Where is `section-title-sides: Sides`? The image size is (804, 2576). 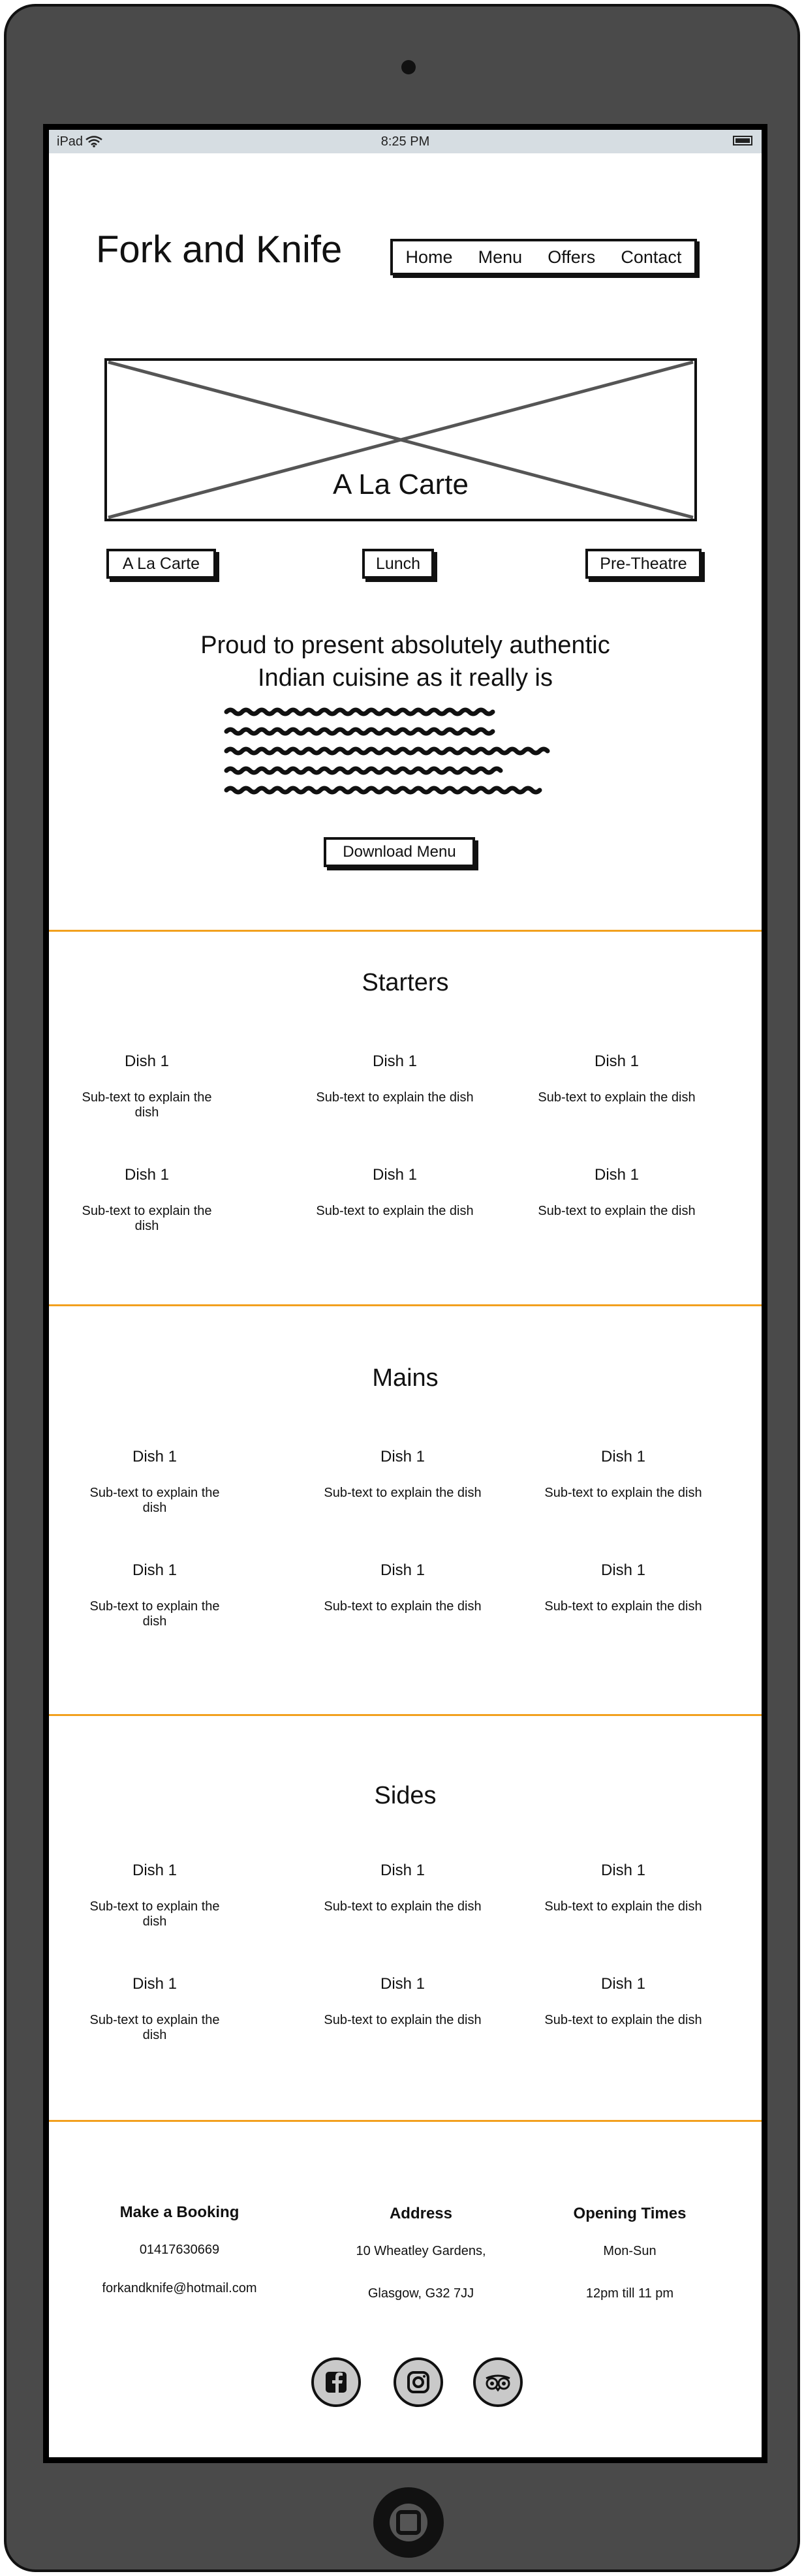 section-title-sides: Sides is located at coordinates (405, 1795).